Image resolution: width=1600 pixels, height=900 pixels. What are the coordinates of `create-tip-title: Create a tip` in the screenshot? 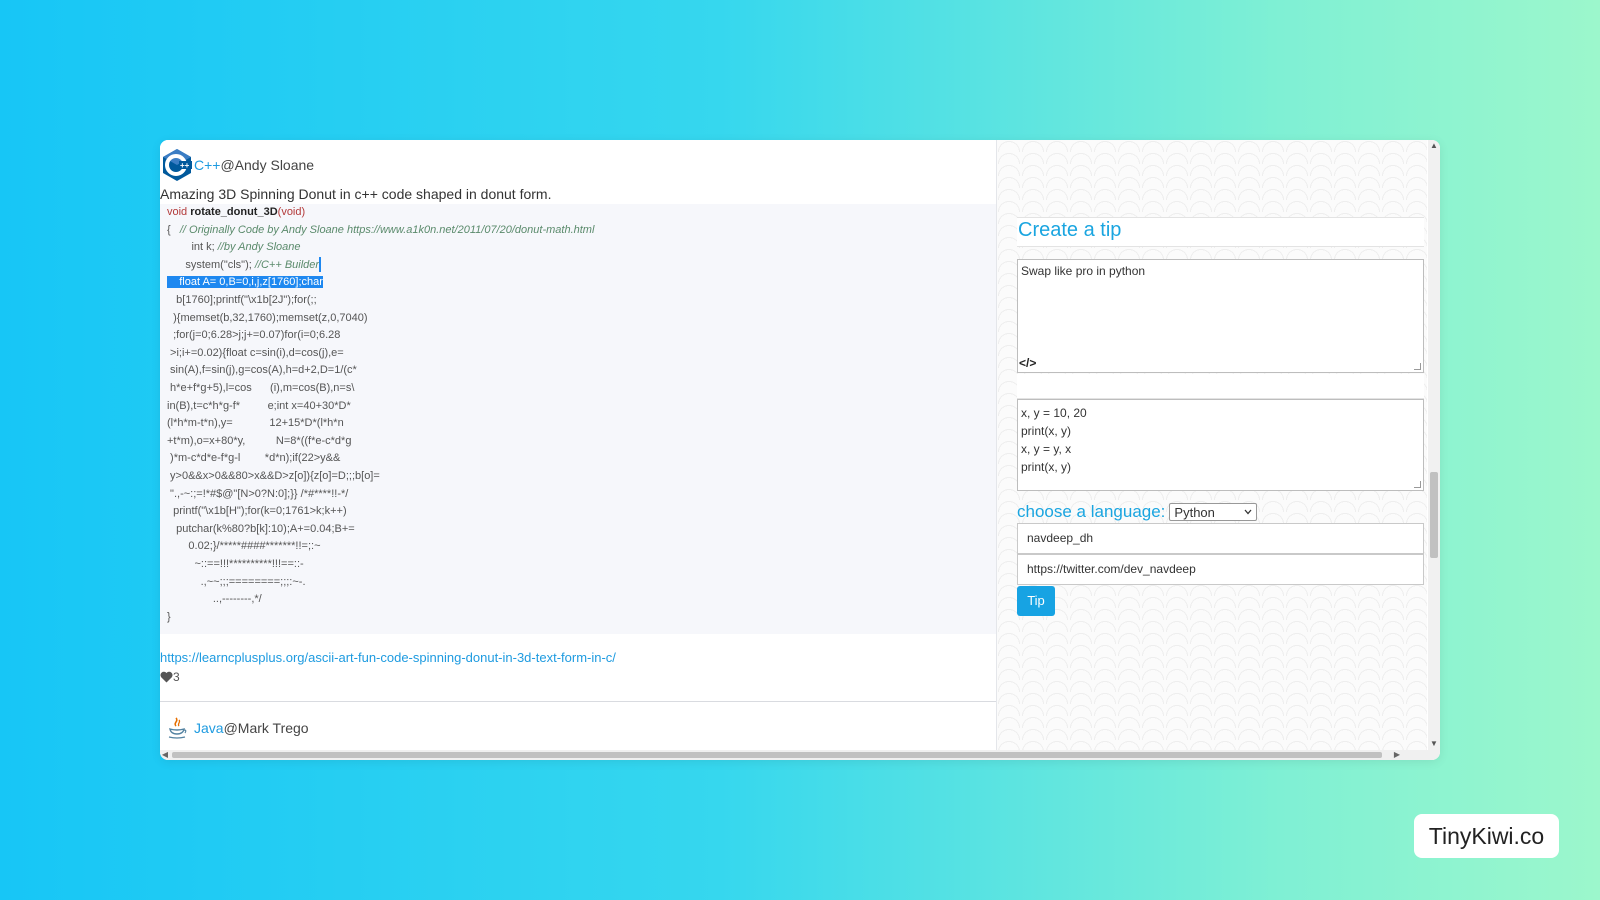 It's located at (1070, 230).